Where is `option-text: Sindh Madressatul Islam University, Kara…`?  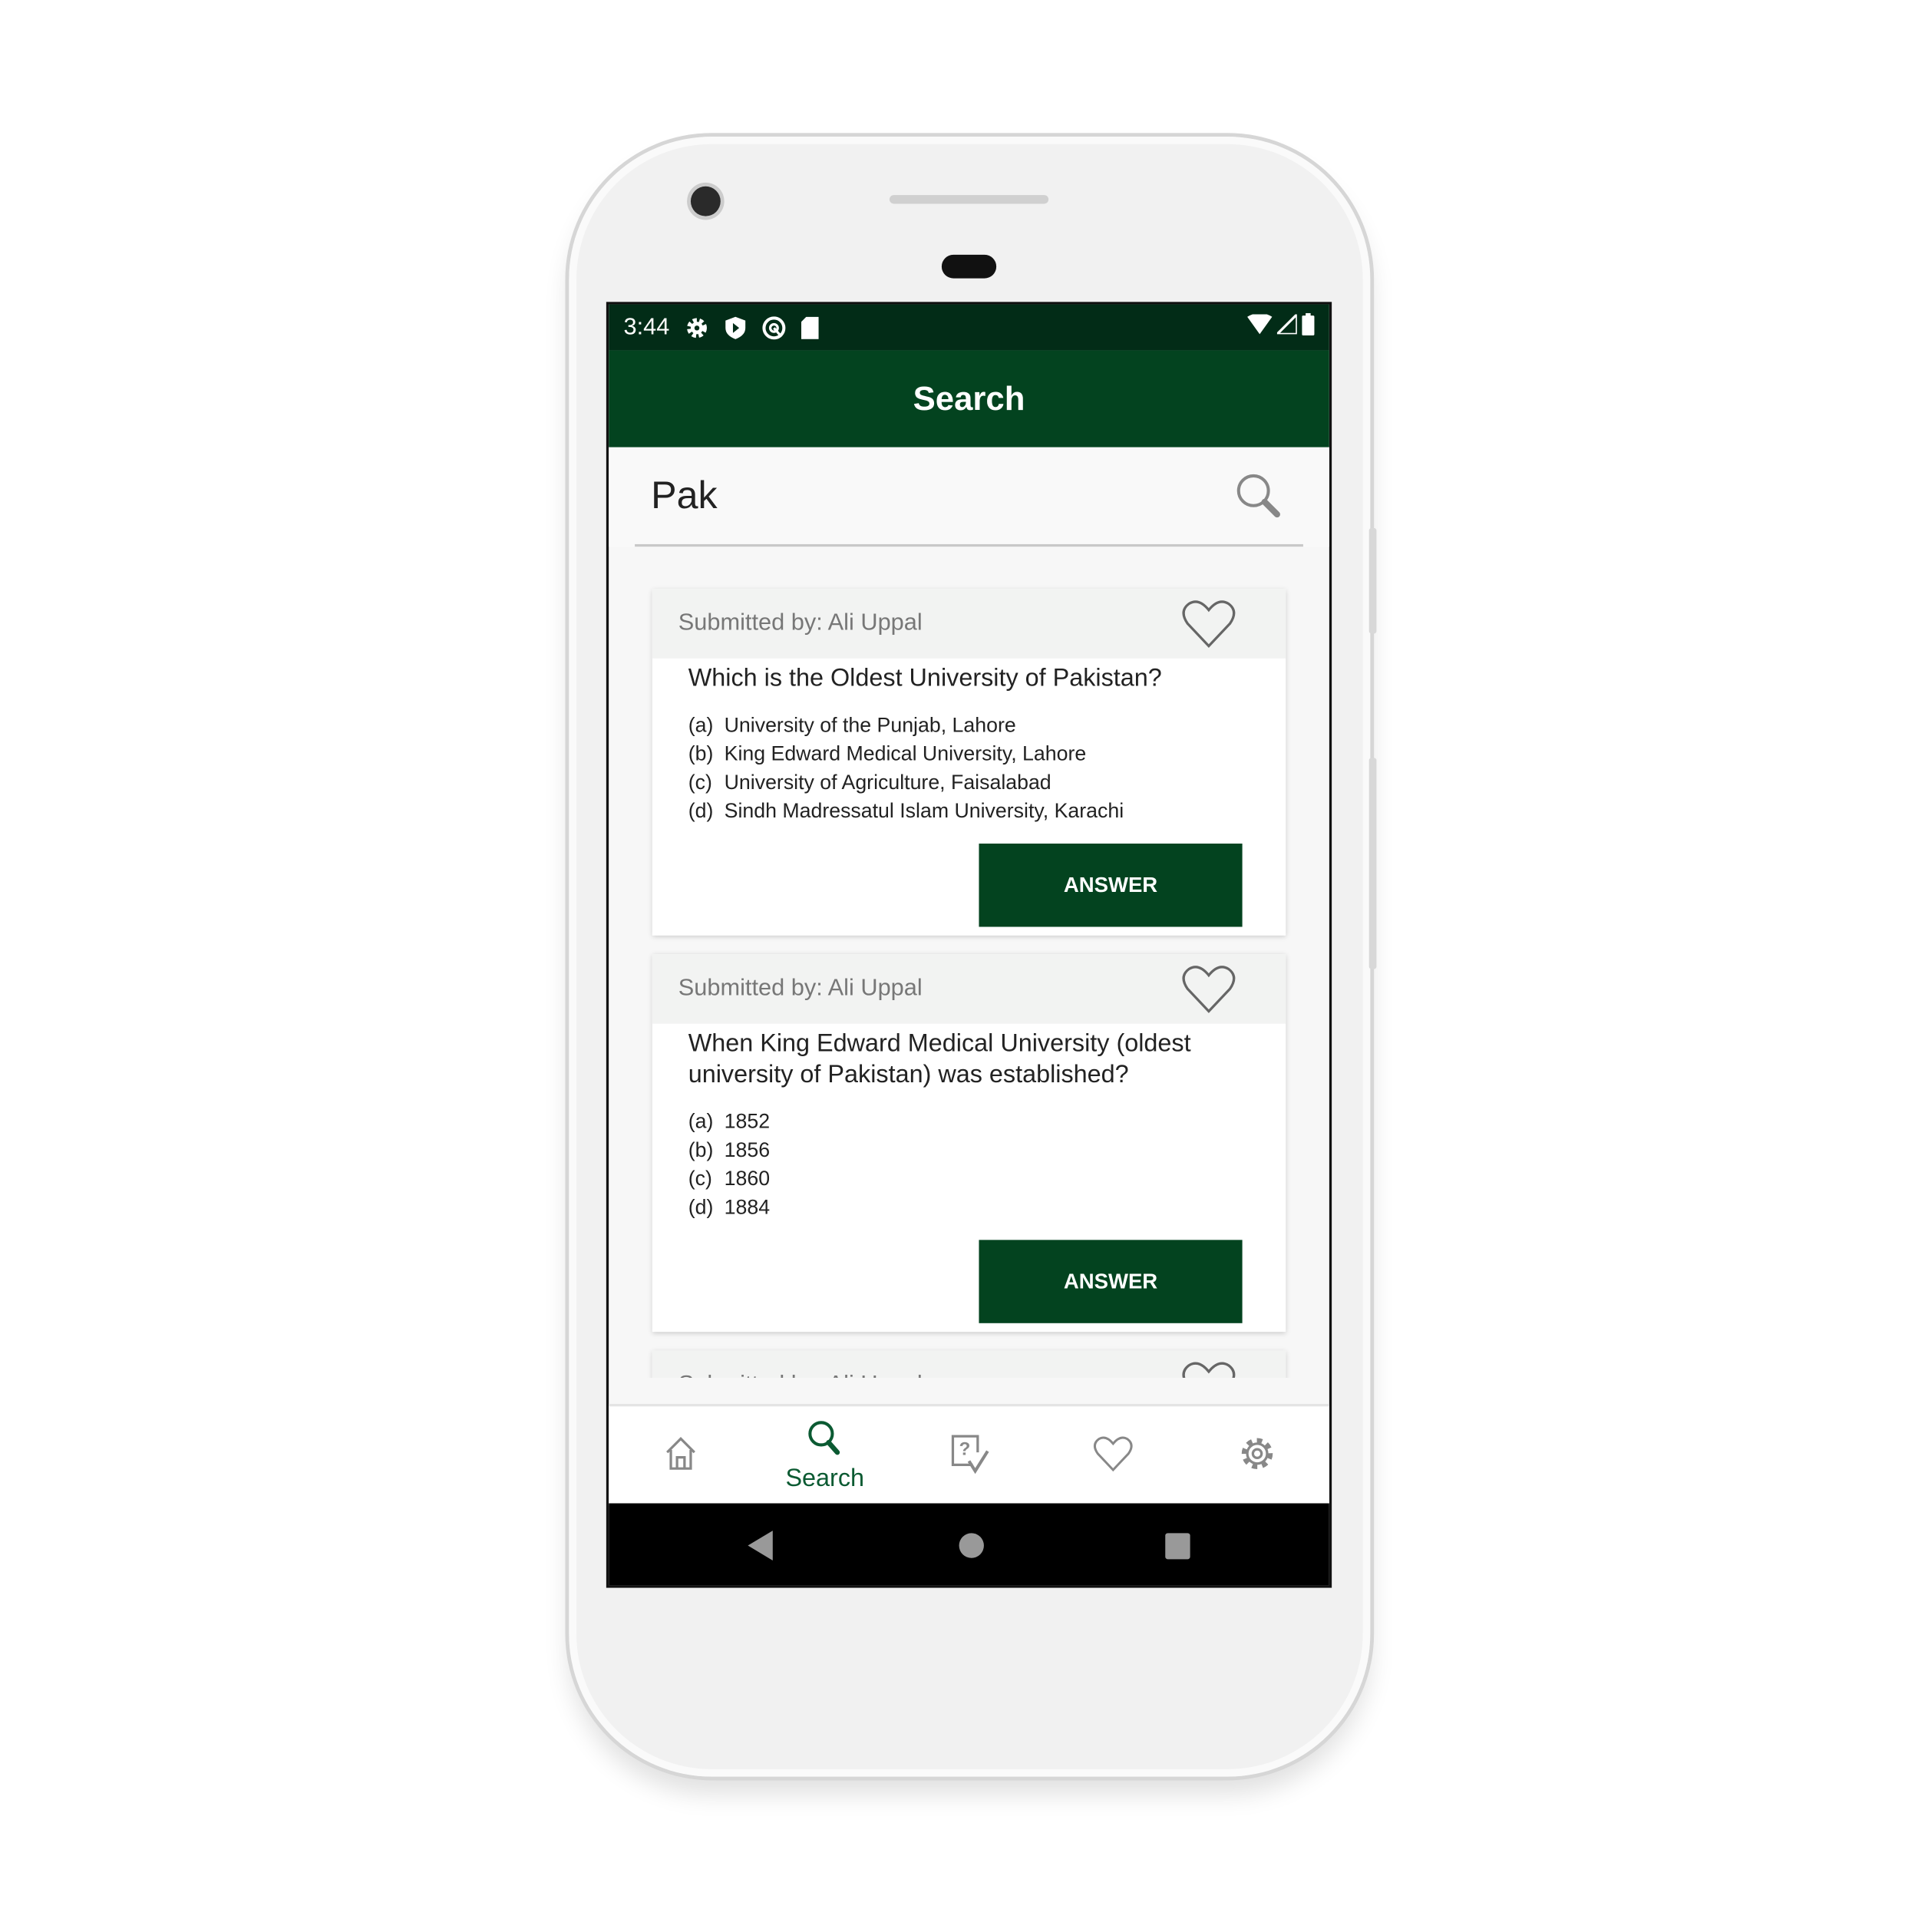 option-text: Sindh Madressatul Islam University, Kara… is located at coordinates (924, 811).